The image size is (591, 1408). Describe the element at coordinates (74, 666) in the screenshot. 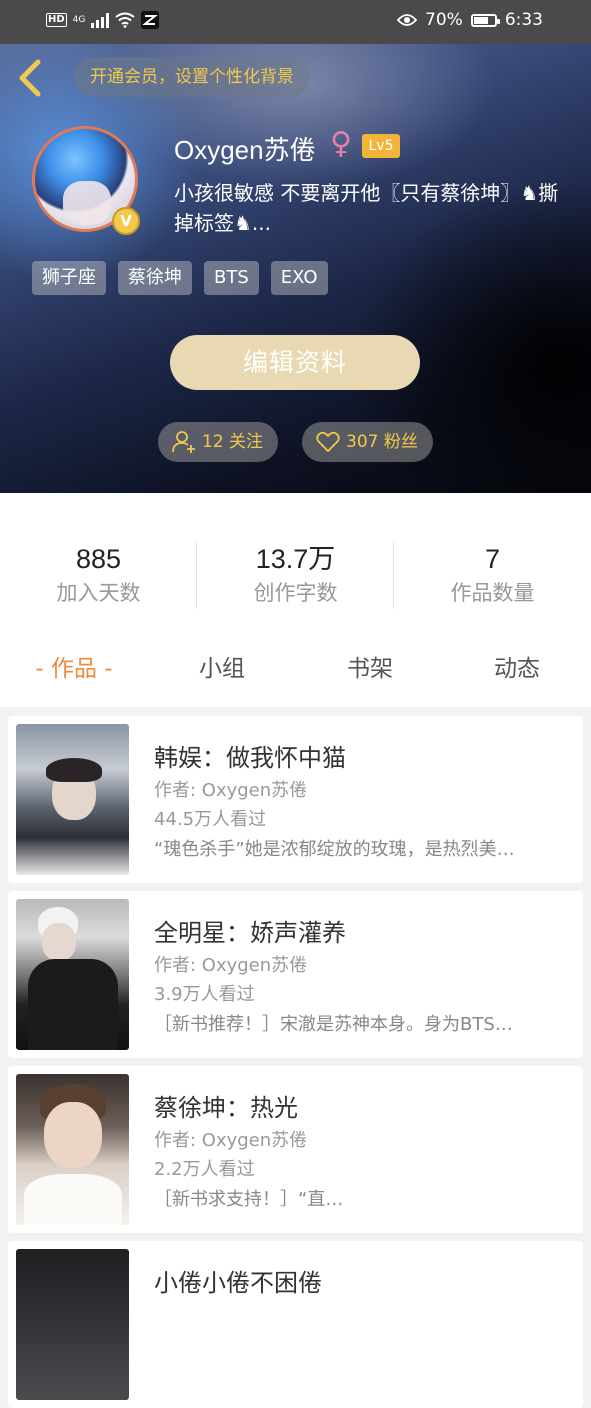

I see `tab-works: - 作品 -` at that location.